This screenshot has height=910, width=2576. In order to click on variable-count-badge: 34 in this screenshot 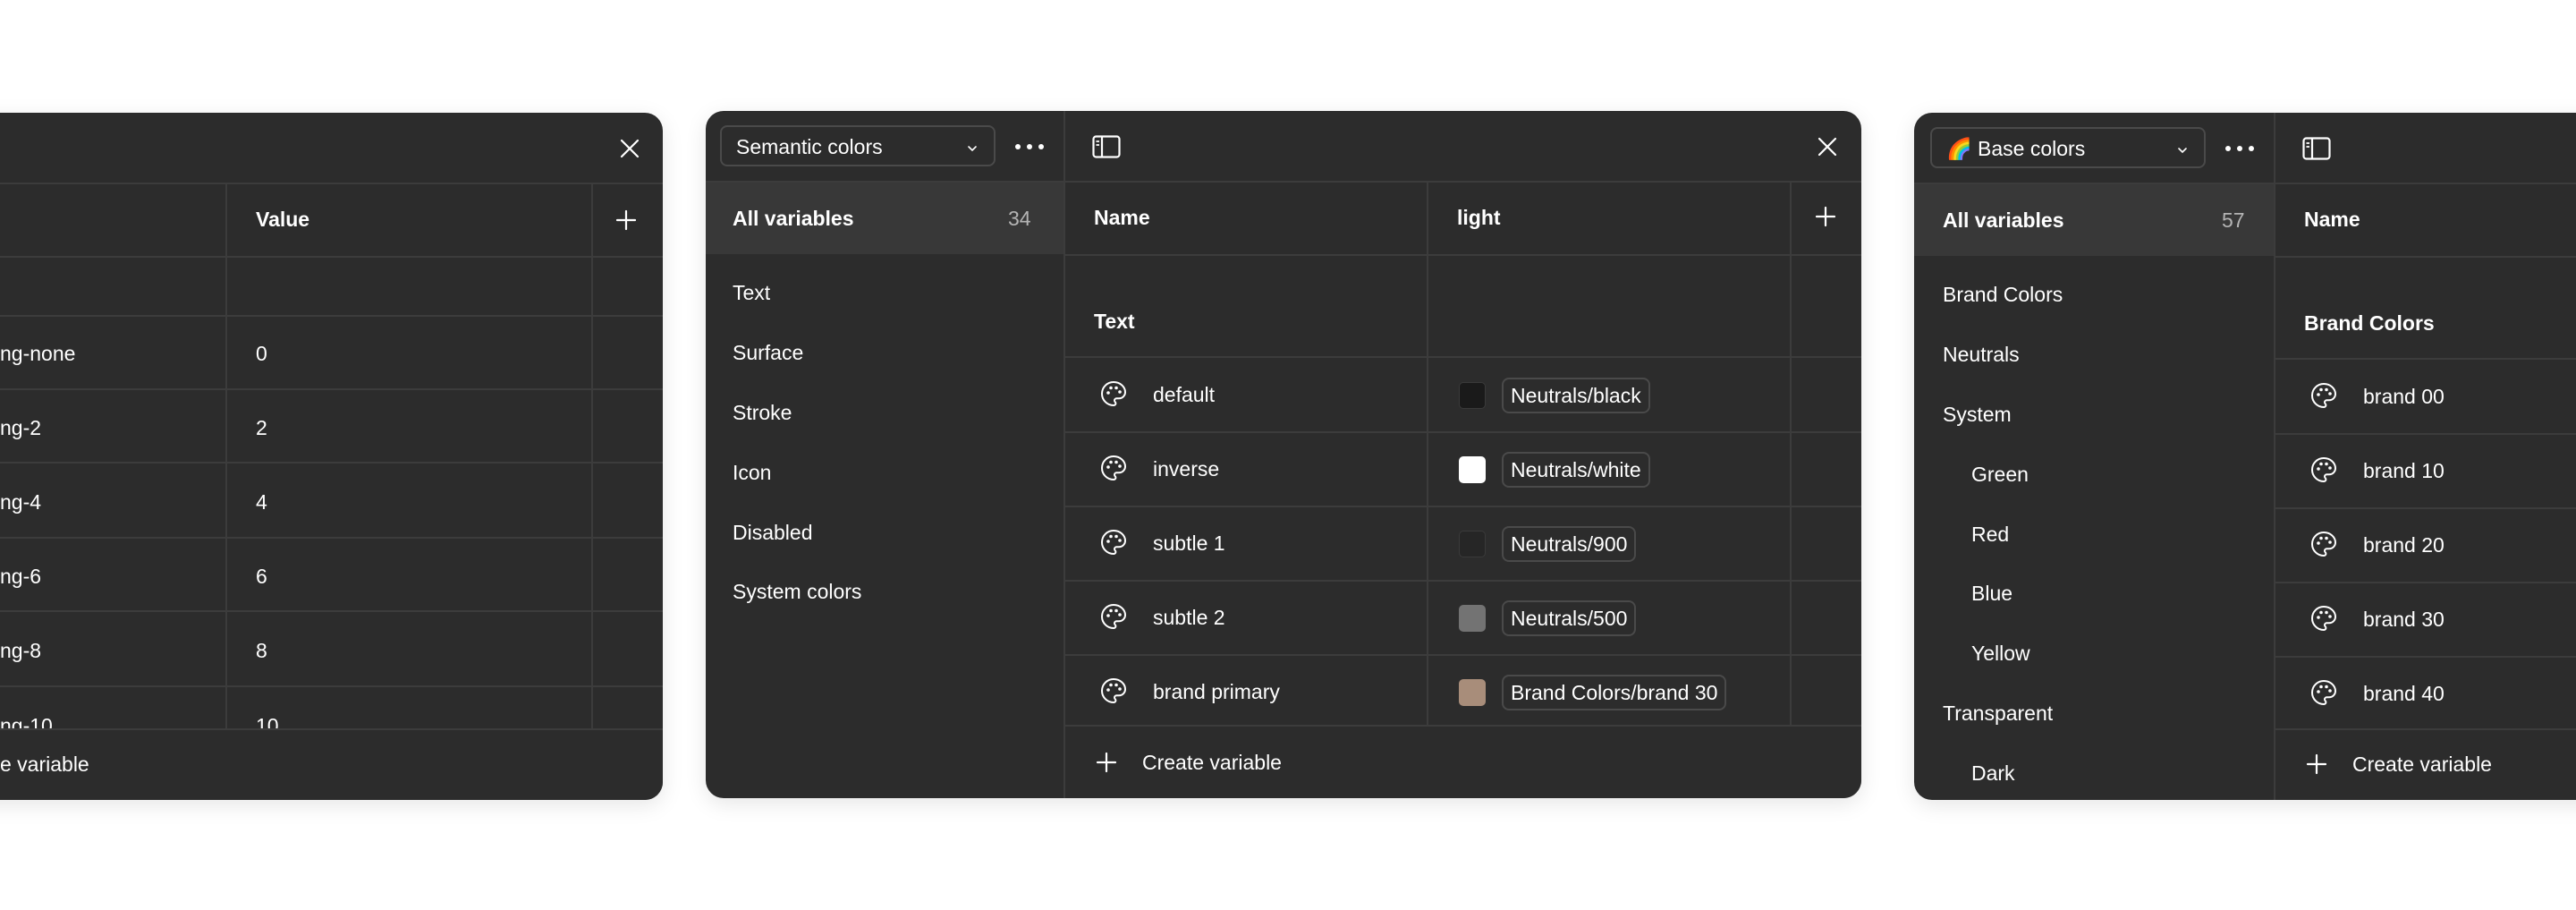, I will do `click(1019, 218)`.